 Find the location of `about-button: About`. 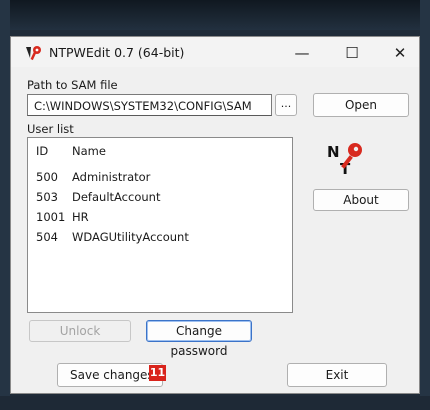

about-button: About is located at coordinates (361, 200).